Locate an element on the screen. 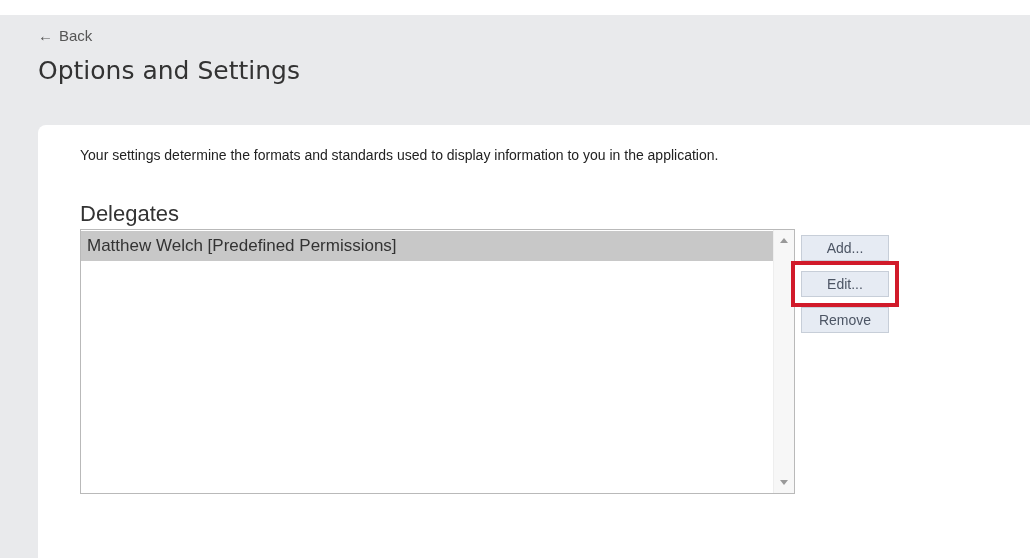  back-link: ← Back is located at coordinates (65, 35).